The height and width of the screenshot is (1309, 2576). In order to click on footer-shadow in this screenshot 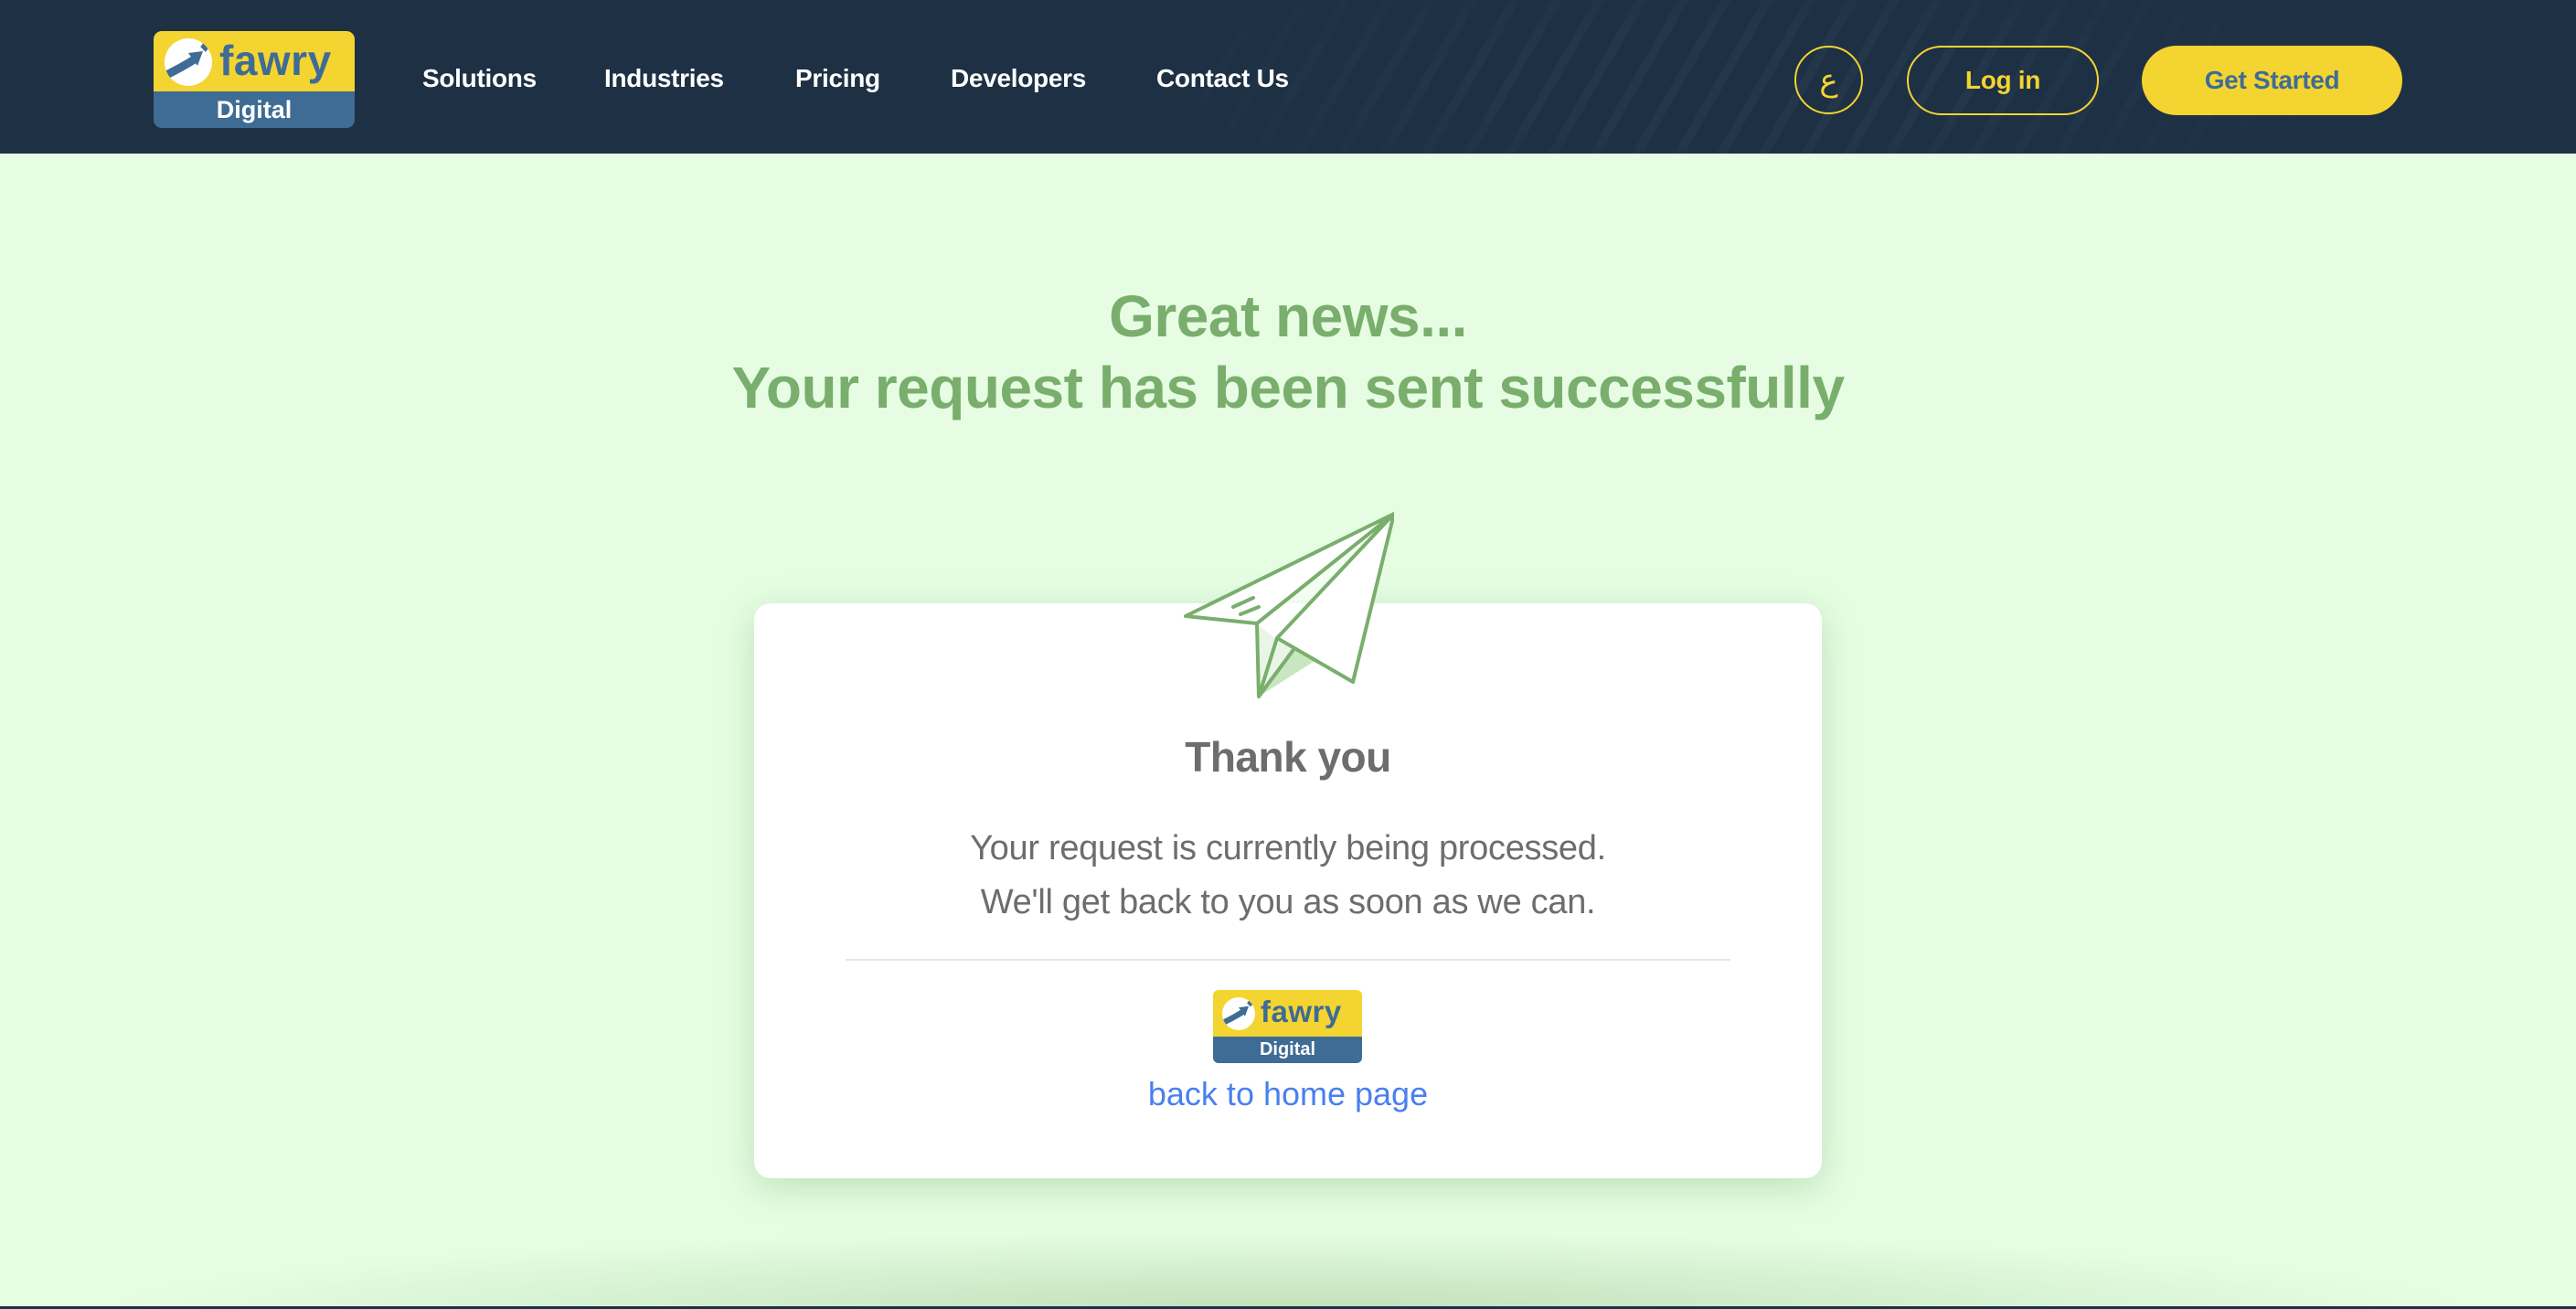, I will do `click(1288, 1257)`.